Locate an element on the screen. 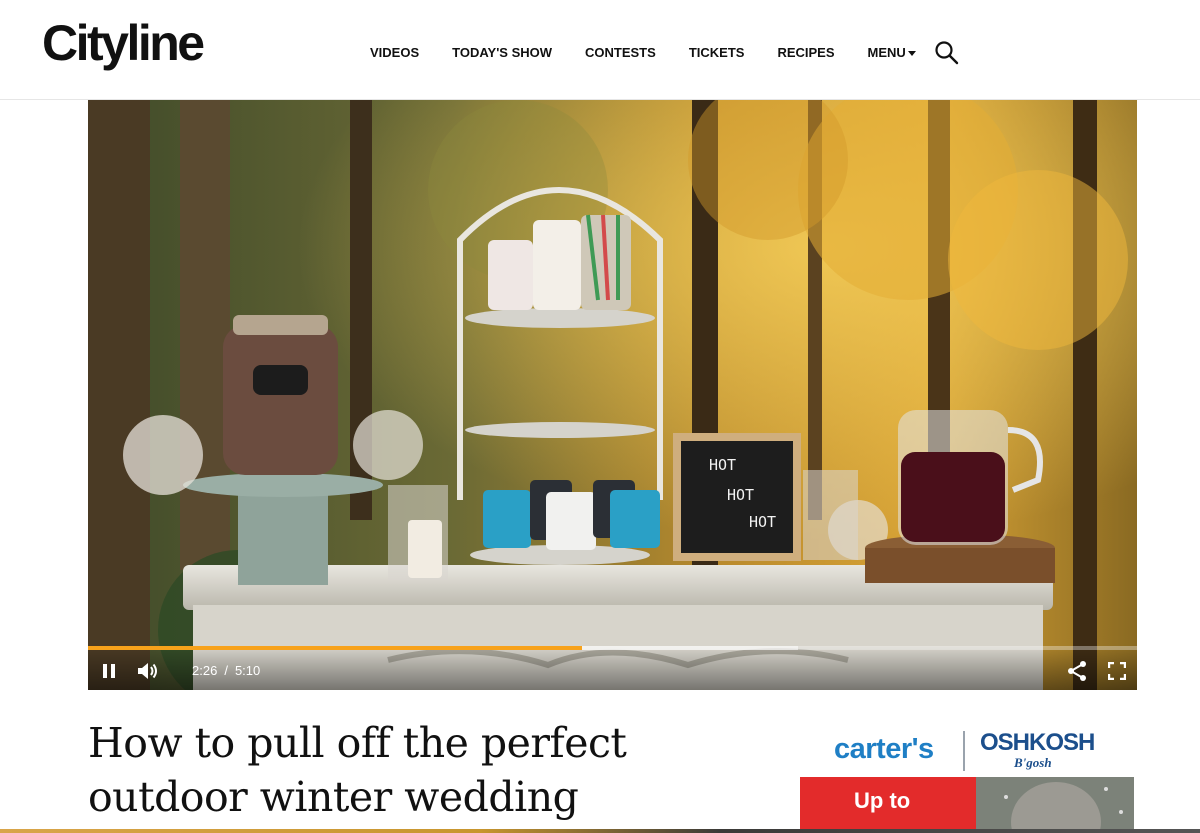  progress-bar is located at coordinates (612, 648).